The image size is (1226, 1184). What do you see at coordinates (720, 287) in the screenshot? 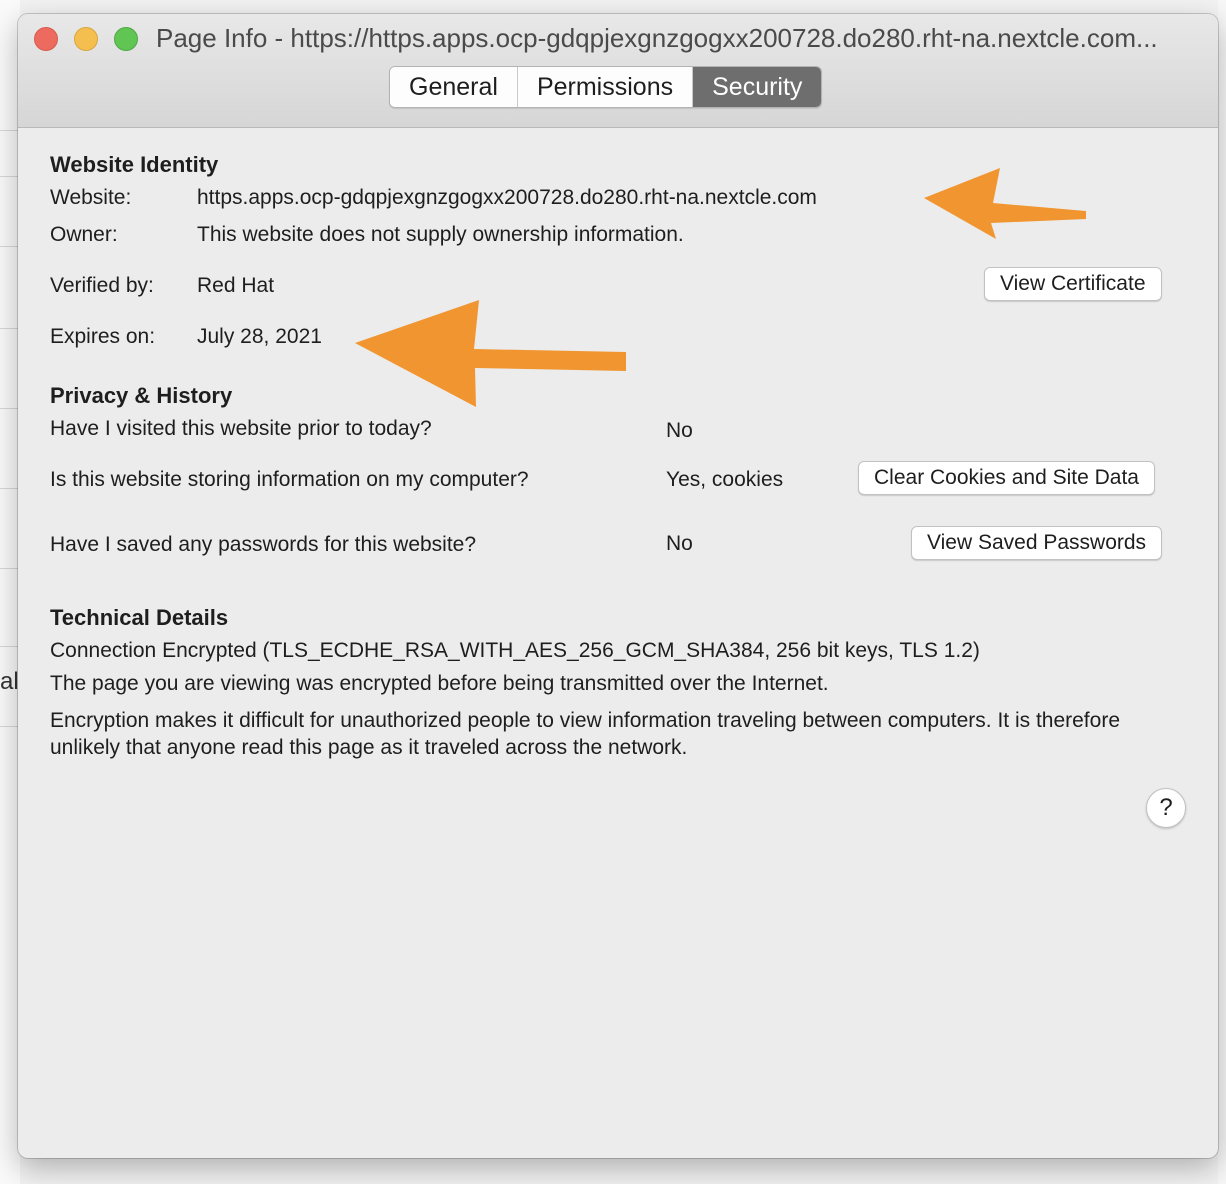
I see `annotation-arrows` at bounding box center [720, 287].